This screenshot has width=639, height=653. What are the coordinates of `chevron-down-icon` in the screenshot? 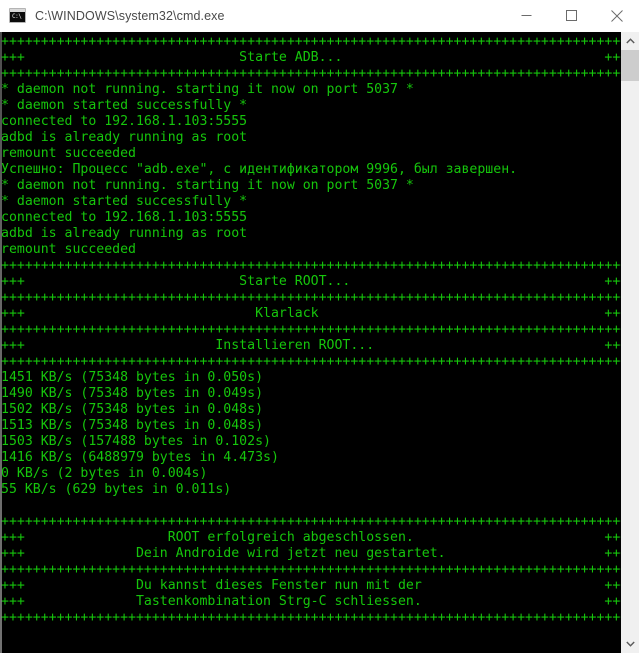 It's located at (630, 644).